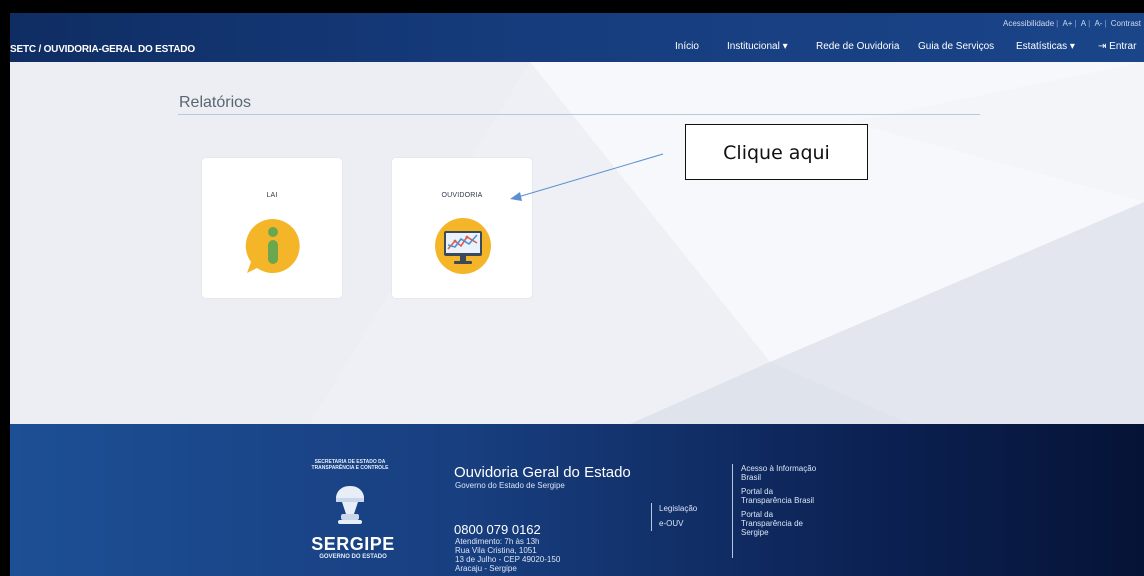 Image resolution: width=1144 pixels, height=576 pixels. I want to click on footer-link-legislacao: Legislação, so click(678, 508).